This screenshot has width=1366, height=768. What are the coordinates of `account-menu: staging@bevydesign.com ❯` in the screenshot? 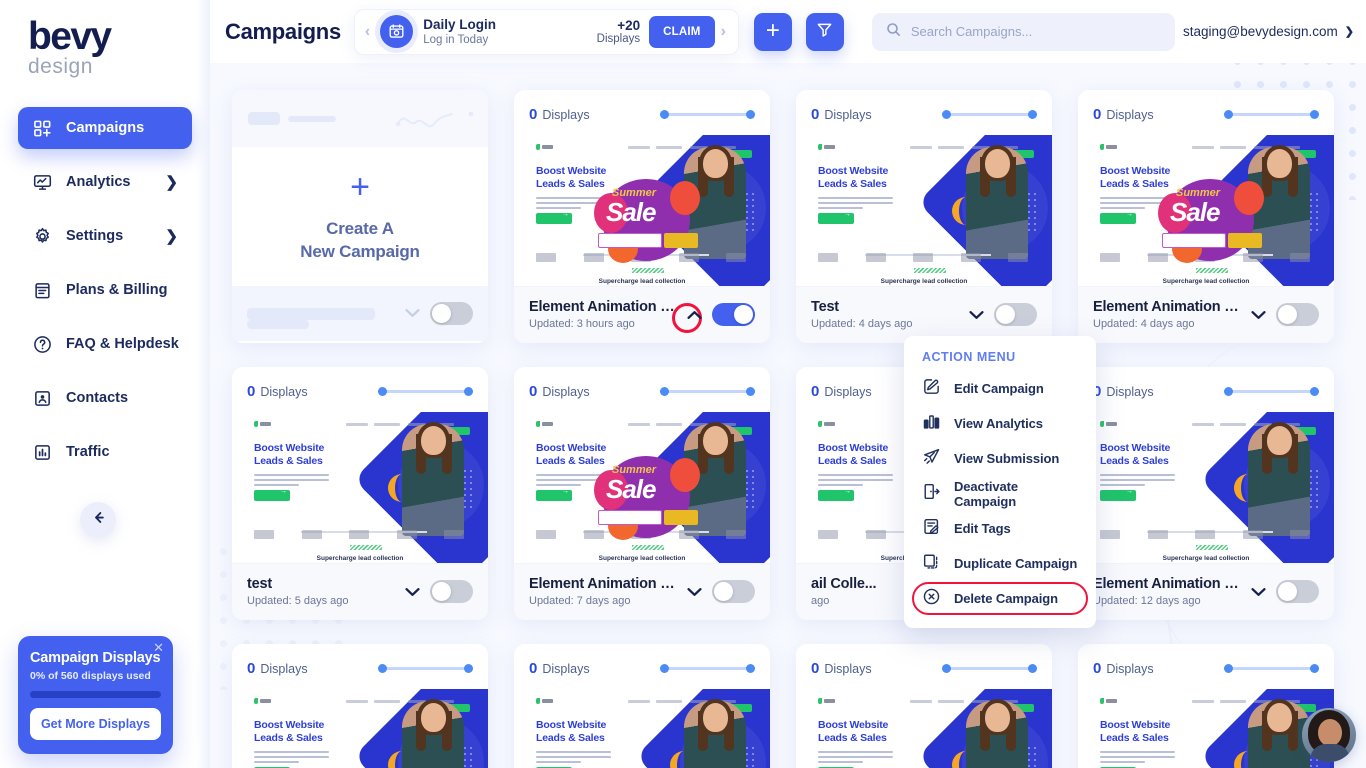 It's located at (1268, 31).